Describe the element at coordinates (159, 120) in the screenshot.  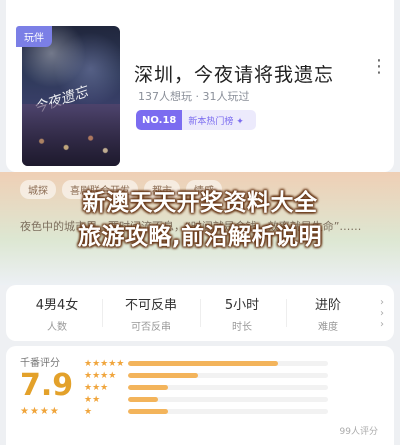
I see `rank-number: NO.18` at that location.